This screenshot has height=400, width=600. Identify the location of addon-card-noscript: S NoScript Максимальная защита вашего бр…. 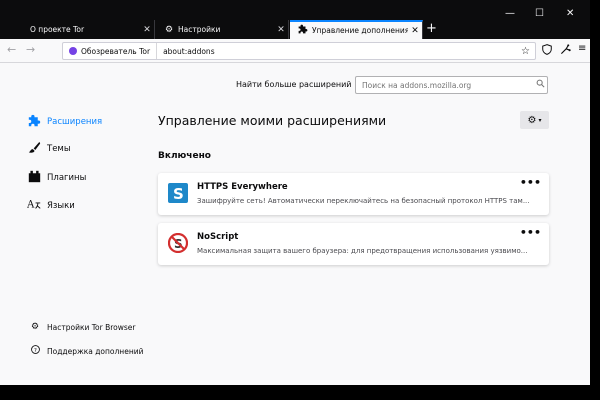
(353, 244).